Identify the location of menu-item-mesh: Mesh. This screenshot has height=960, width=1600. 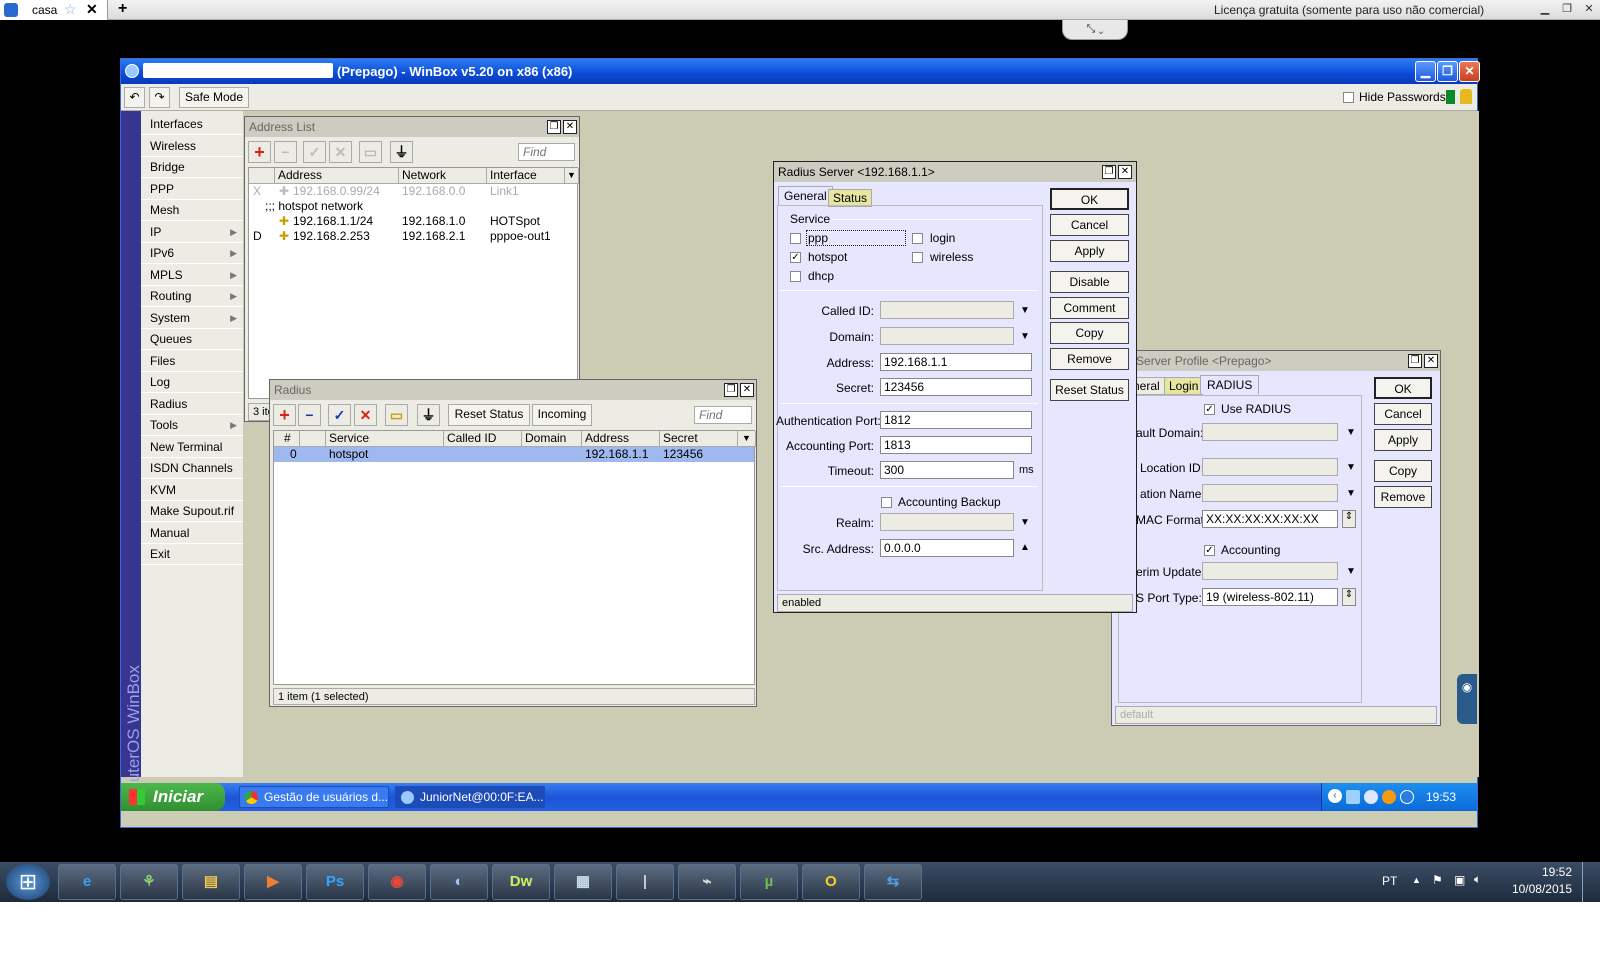
(192, 210).